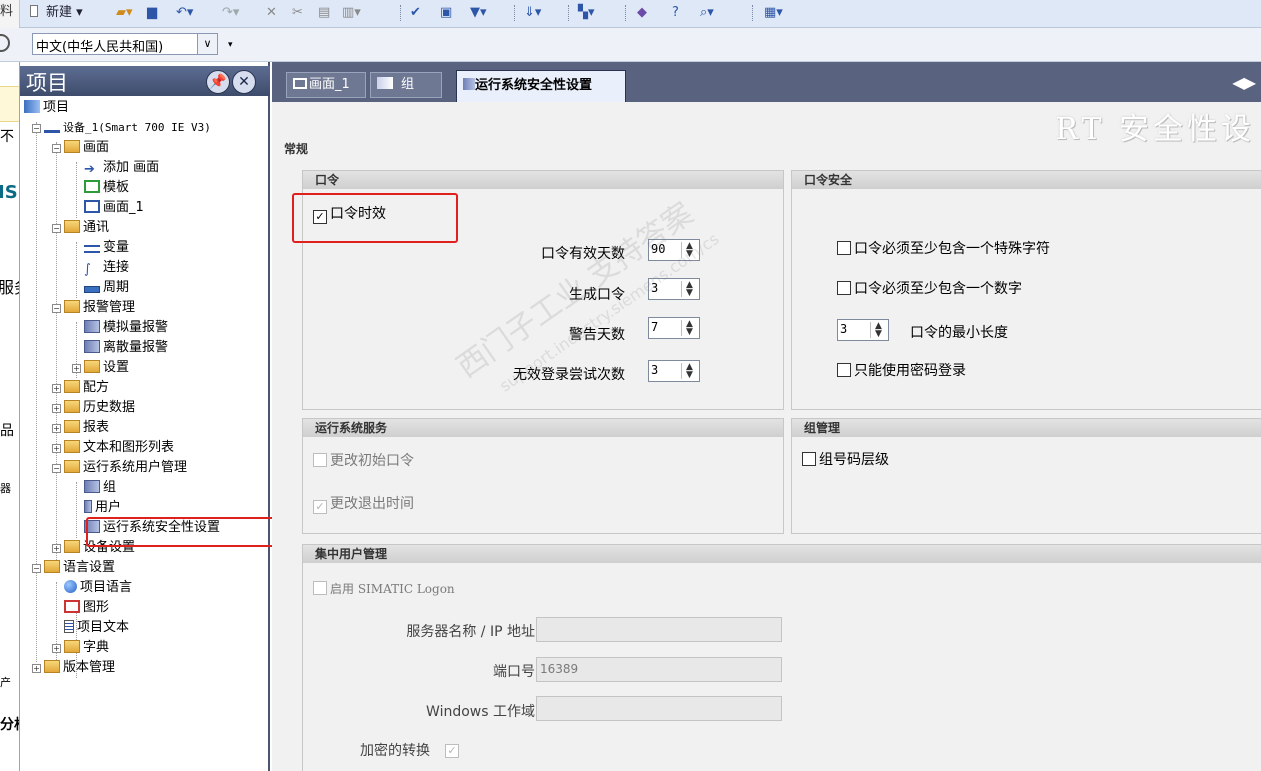  What do you see at coordinates (56, 13) in the screenshot?
I see `new-button: 新建 ▾` at bounding box center [56, 13].